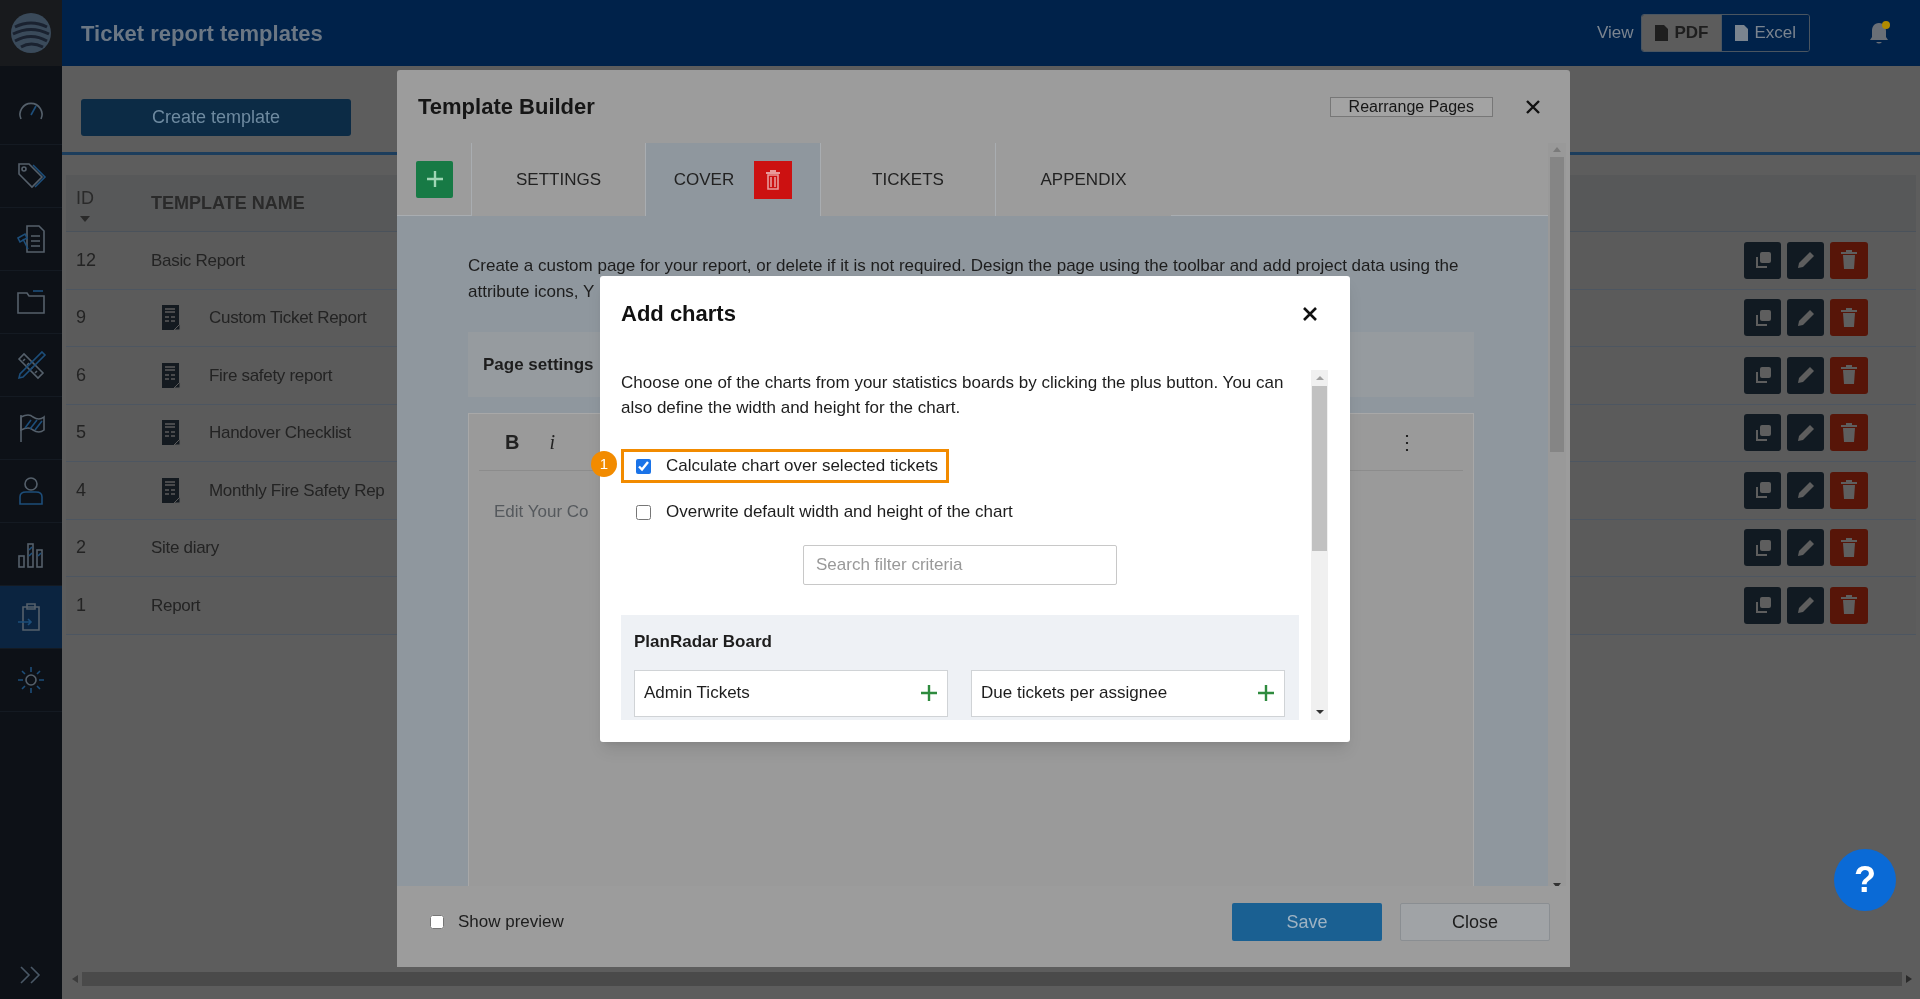  I want to click on create-template-button: Create template, so click(216, 117).